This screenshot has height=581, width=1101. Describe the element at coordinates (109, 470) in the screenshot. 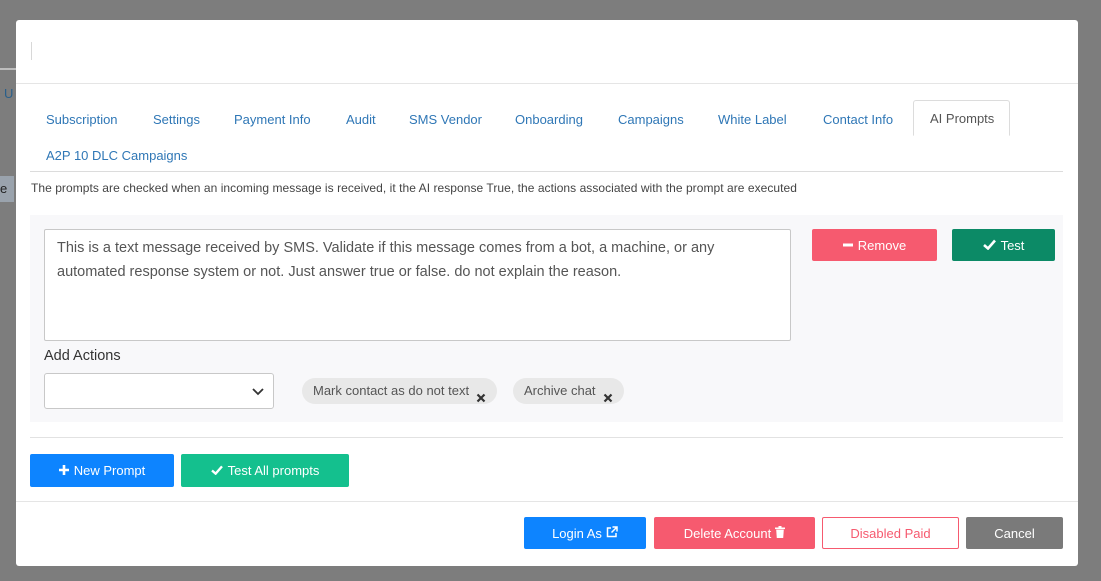

I see `new-prompt-label: New Prompt` at that location.